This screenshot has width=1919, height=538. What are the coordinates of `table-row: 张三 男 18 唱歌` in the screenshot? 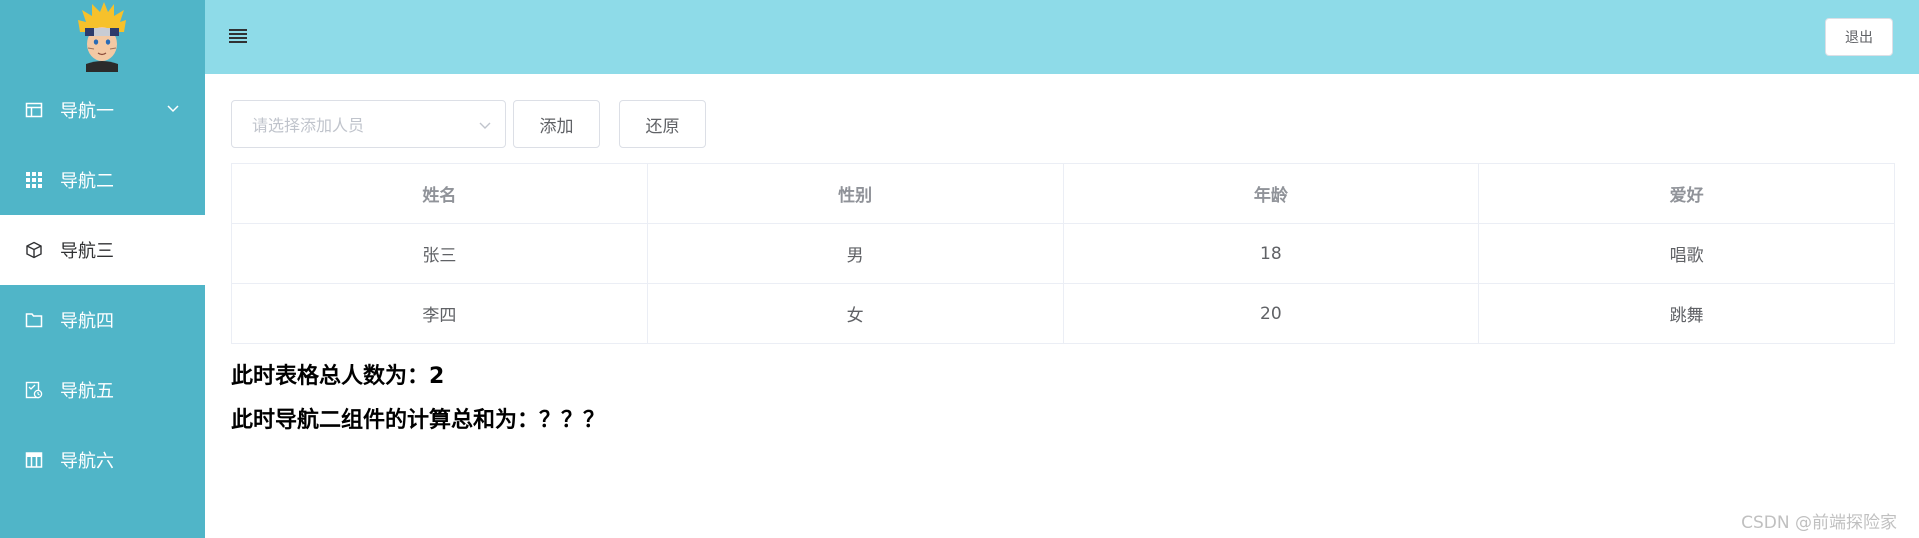 It's located at (1063, 253).